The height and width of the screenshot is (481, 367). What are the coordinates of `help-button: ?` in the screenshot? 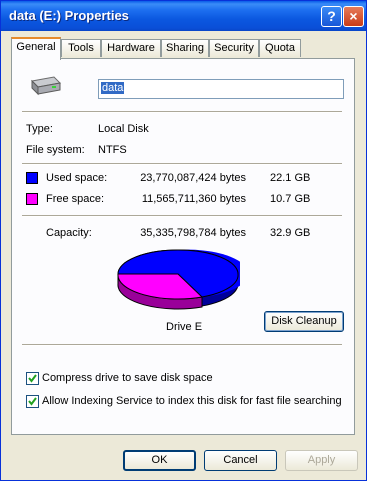 It's located at (331, 16).